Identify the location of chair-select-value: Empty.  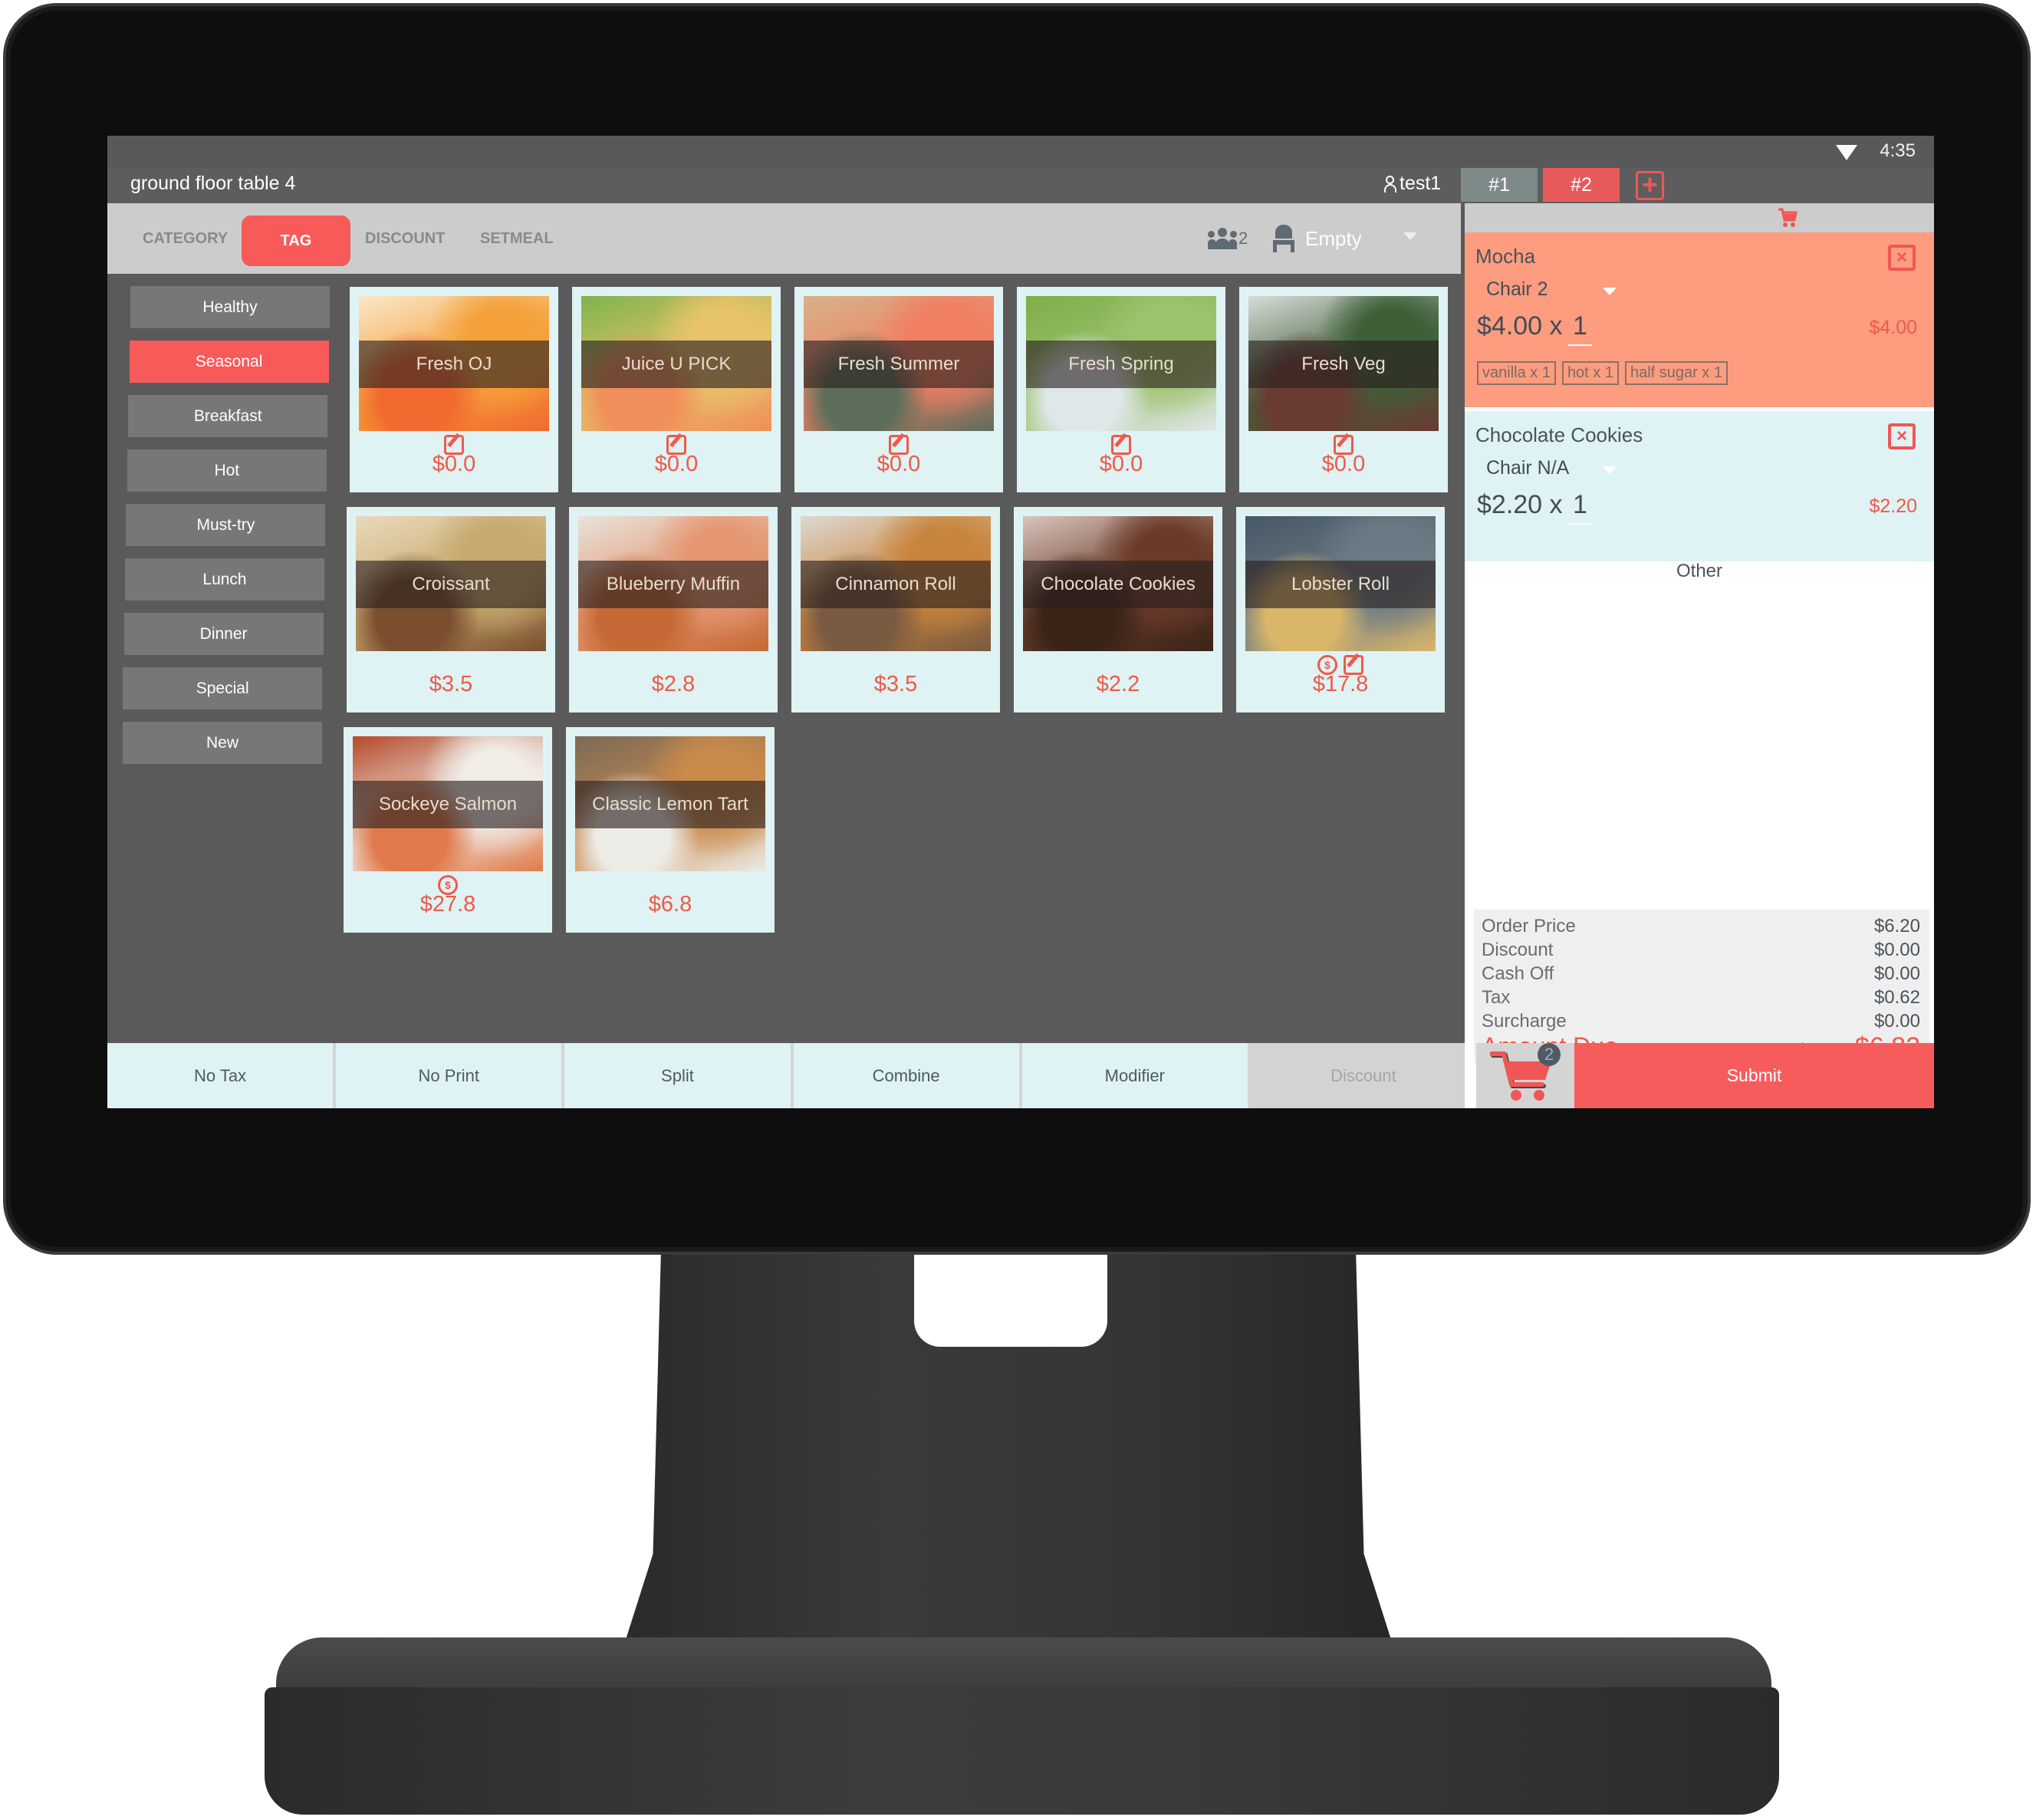
(1333, 238).